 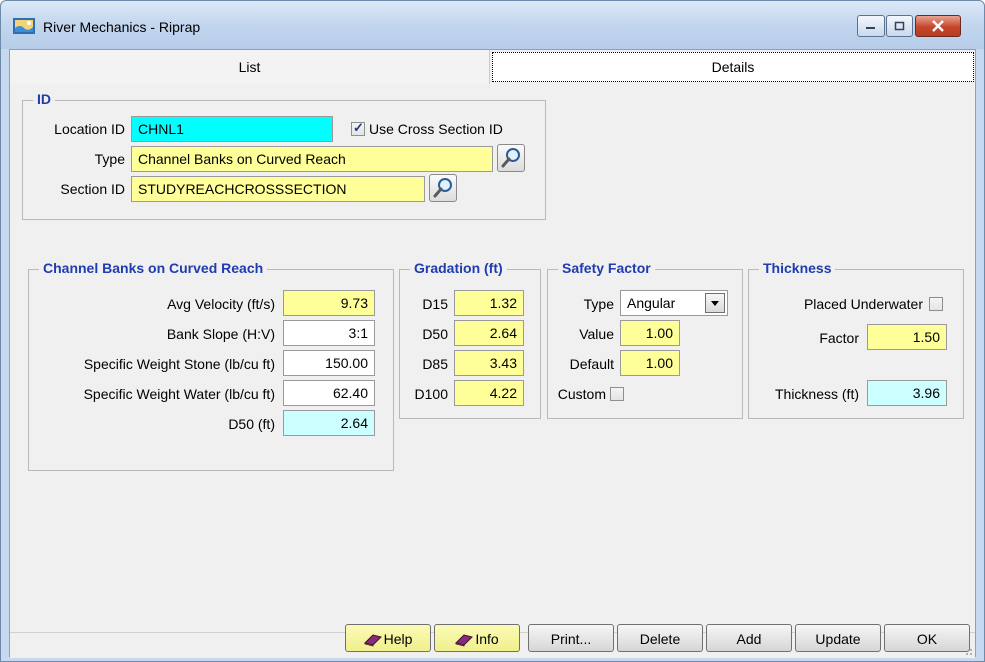 I want to click on type-field: Channel Banks on Curved Reach, so click(x=312, y=159).